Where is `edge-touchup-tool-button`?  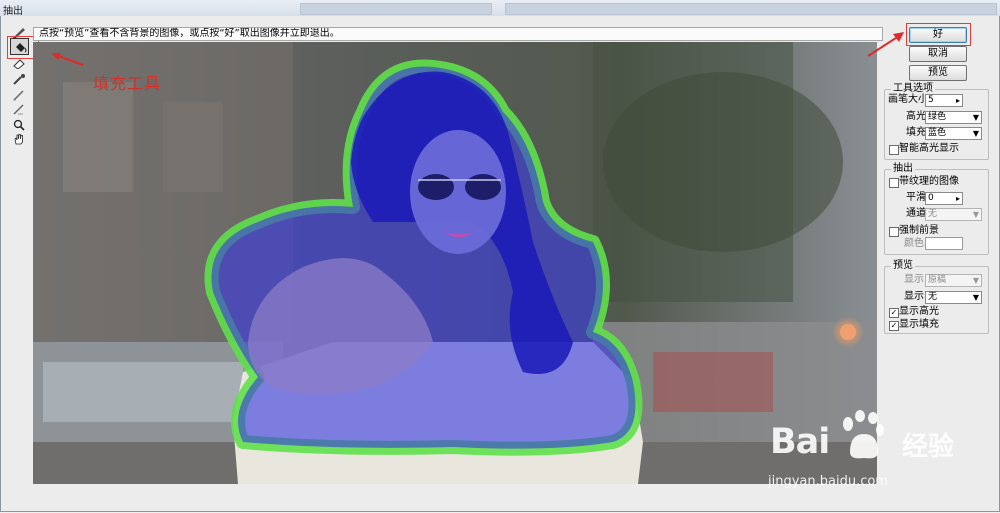
edge-touchup-tool-button is located at coordinates (19, 109).